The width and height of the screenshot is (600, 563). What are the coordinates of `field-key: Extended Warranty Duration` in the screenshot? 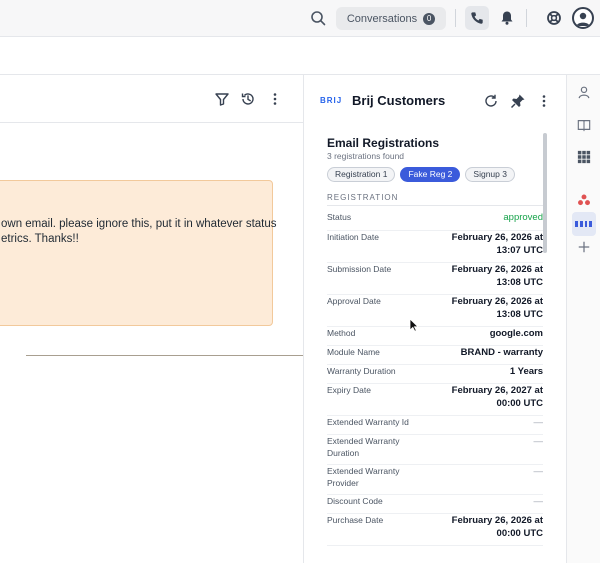 It's located at (363, 447).